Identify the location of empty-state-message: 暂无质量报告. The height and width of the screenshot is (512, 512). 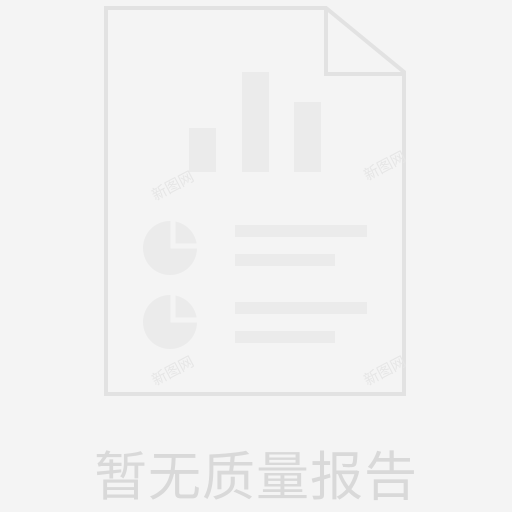
(256, 477).